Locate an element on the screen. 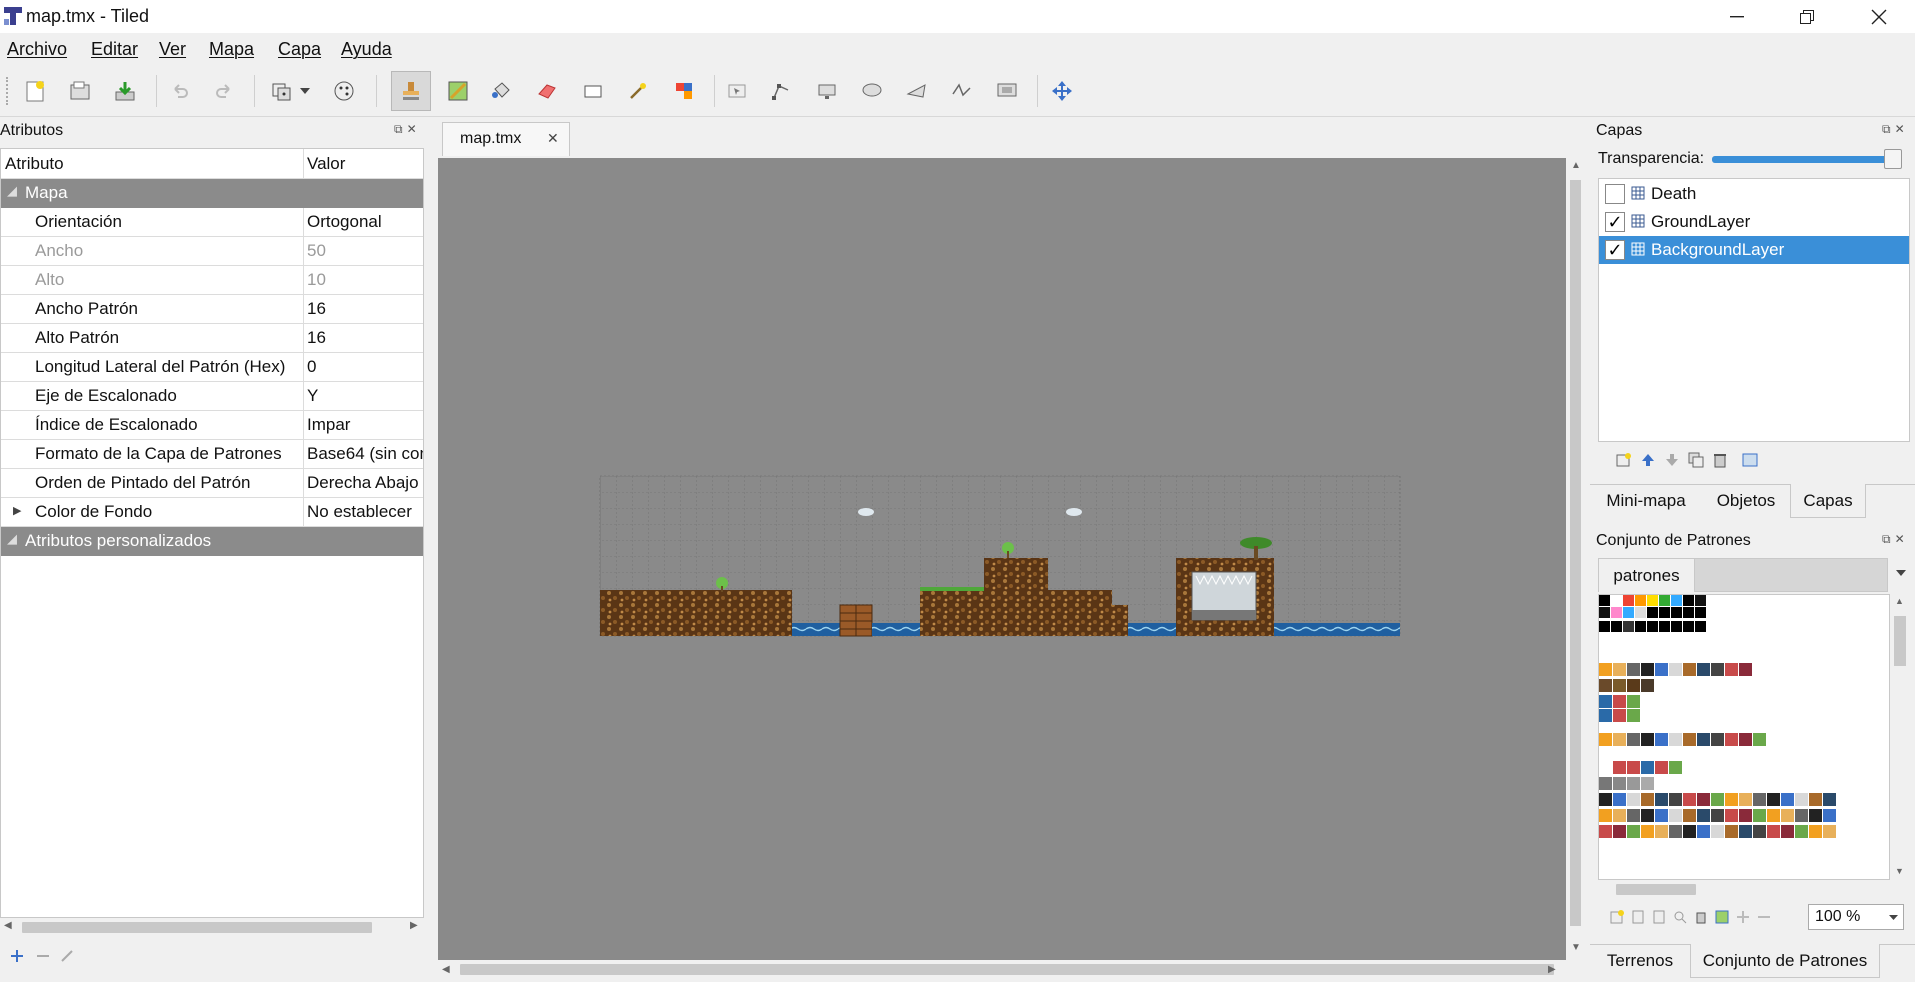  tileset-view is located at coordinates (1744, 737).